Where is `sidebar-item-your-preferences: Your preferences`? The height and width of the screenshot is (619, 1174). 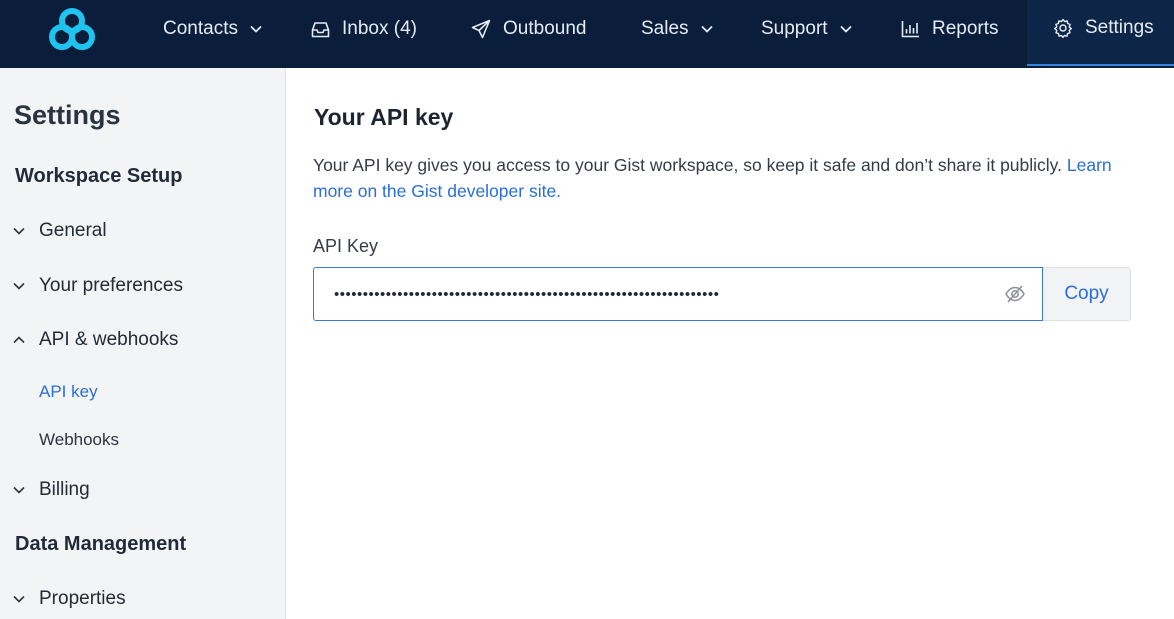 sidebar-item-your-preferences: Your preferences is located at coordinates (97, 286).